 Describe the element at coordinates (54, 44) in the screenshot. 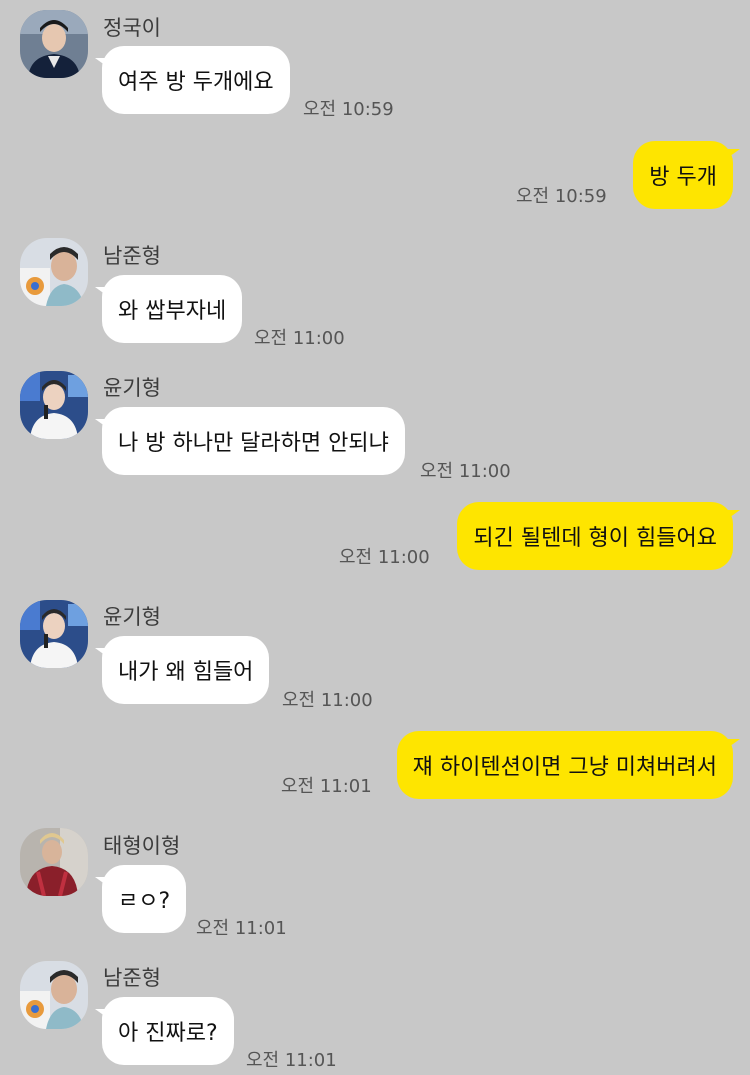

I see `avatar-jungkook` at that location.